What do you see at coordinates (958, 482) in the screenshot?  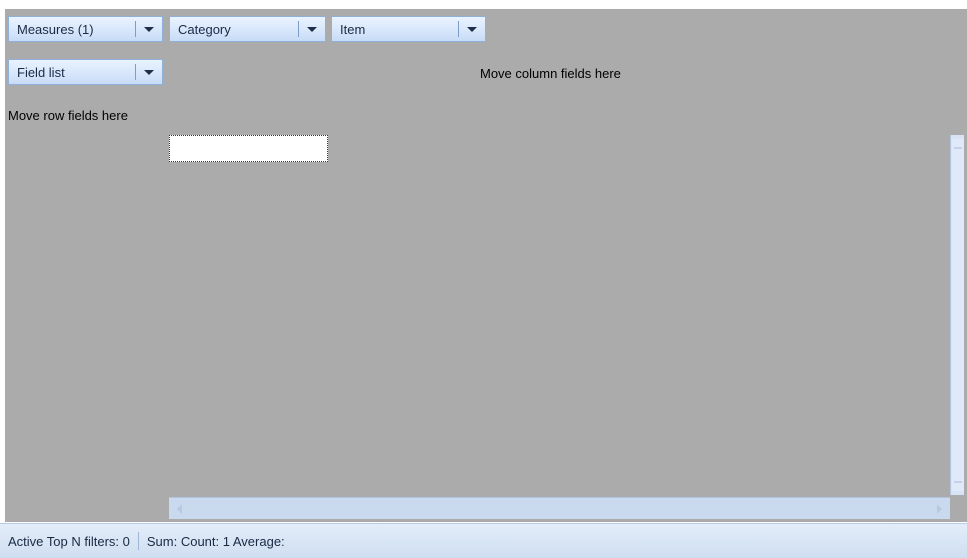 I see `scroll-down-icon` at bounding box center [958, 482].